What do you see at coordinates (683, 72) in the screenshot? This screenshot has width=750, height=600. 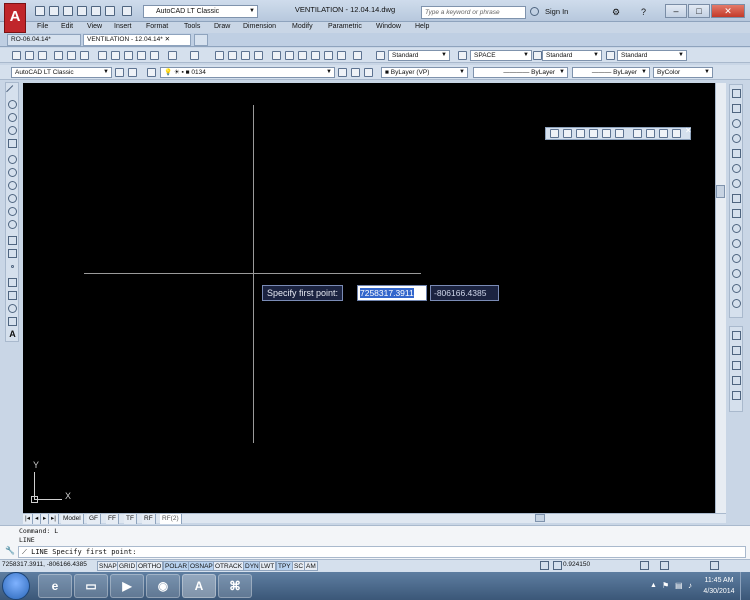 I see `plotstyle-dropdown: ByColor ▼` at bounding box center [683, 72].